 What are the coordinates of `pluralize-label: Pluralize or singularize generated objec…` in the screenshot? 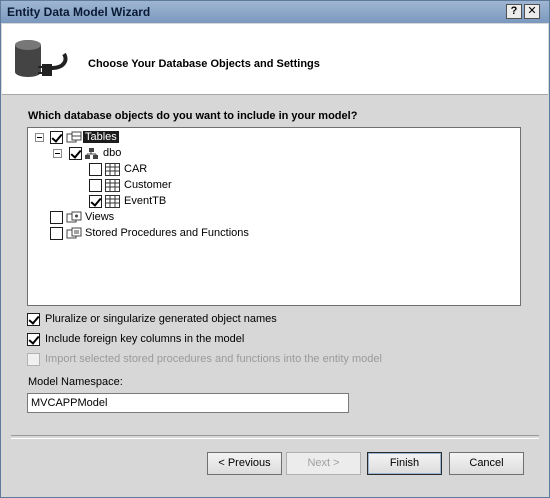 It's located at (161, 319).